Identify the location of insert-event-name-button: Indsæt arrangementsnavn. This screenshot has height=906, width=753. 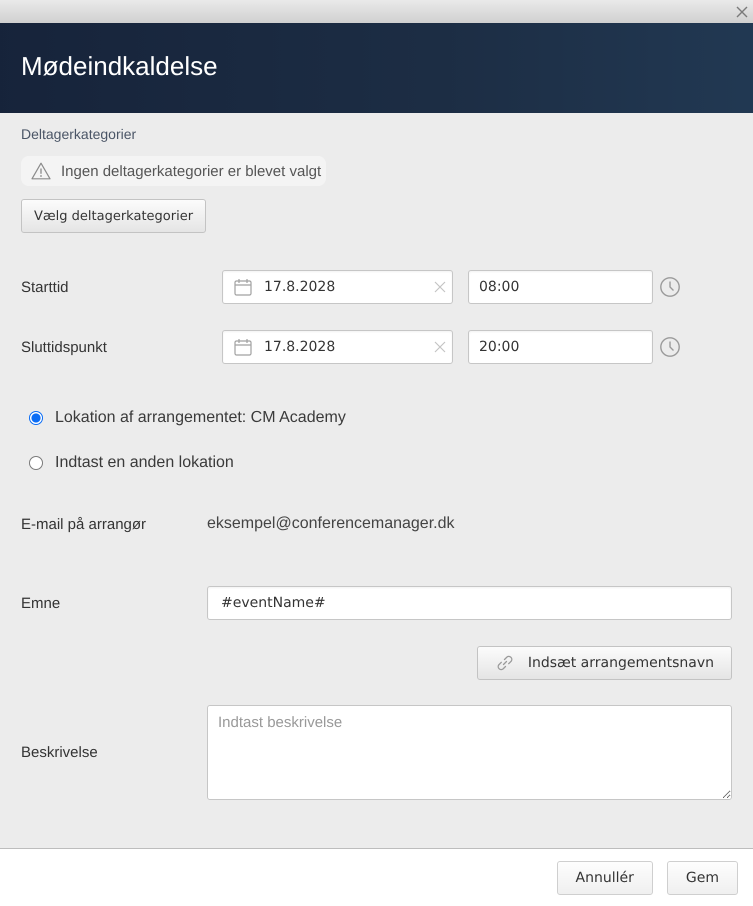
(604, 663).